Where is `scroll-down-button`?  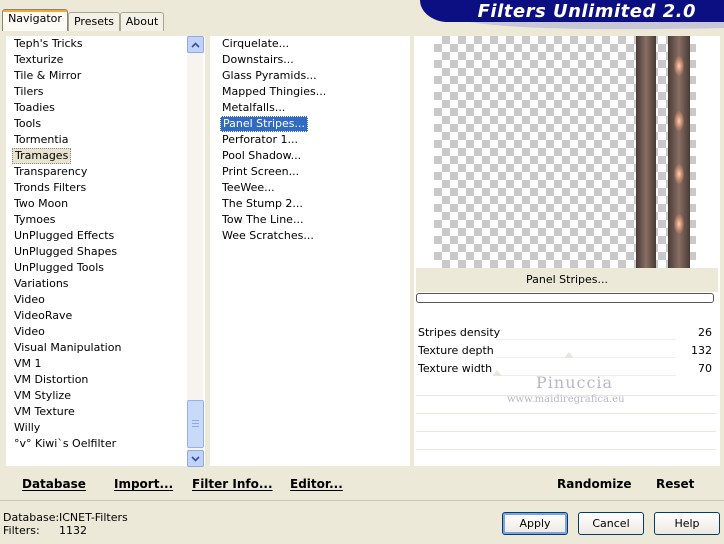 scroll-down-button is located at coordinates (195, 458).